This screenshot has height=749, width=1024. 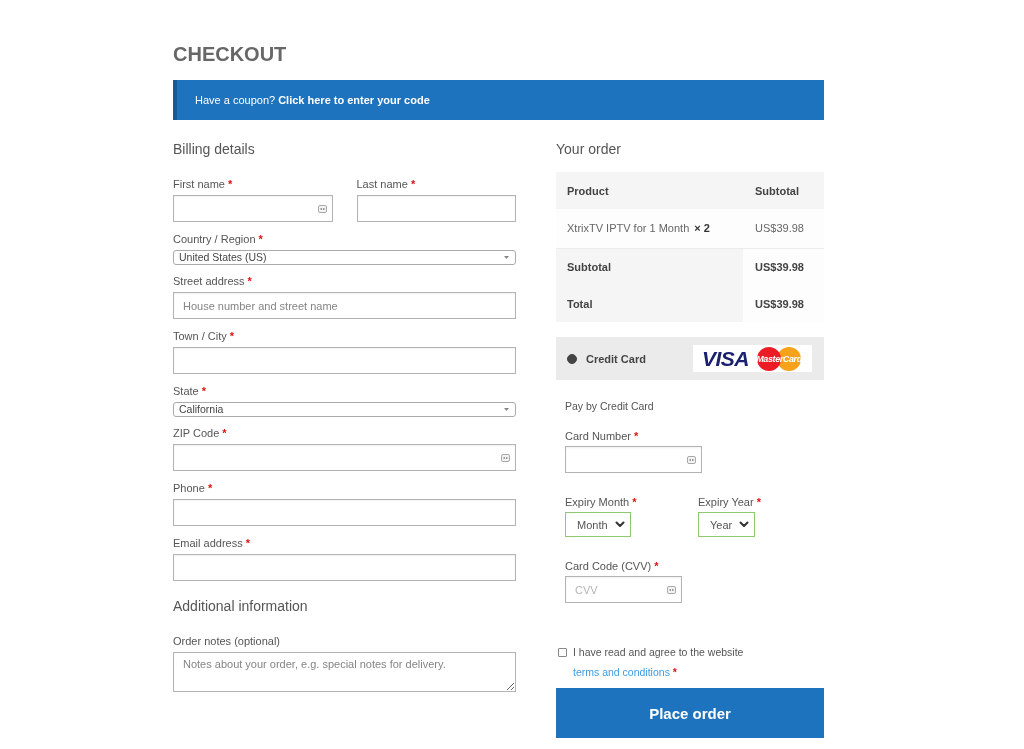 What do you see at coordinates (649, 190) in the screenshot?
I see `column-header: Product` at bounding box center [649, 190].